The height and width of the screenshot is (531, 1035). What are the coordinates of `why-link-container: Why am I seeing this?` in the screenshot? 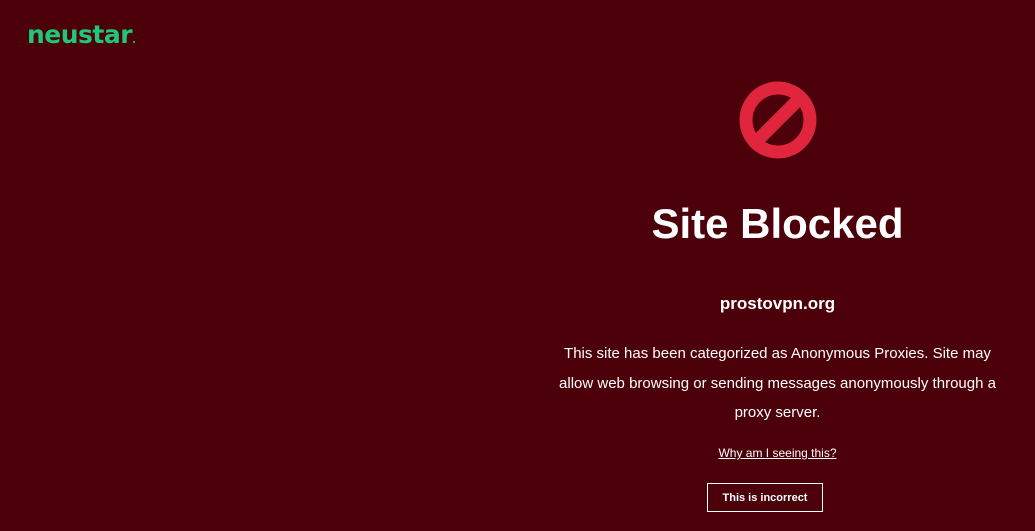 It's located at (777, 453).